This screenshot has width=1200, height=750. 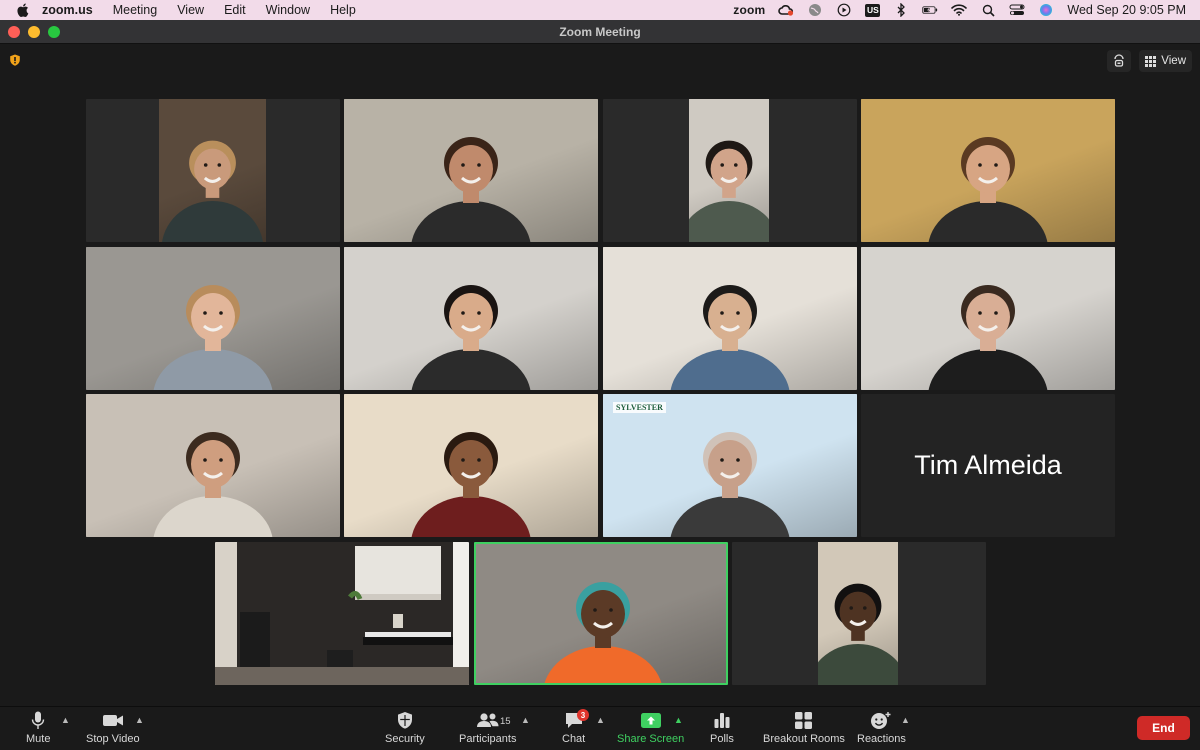 I want to click on immersive-view-button, so click(x=1119, y=61).